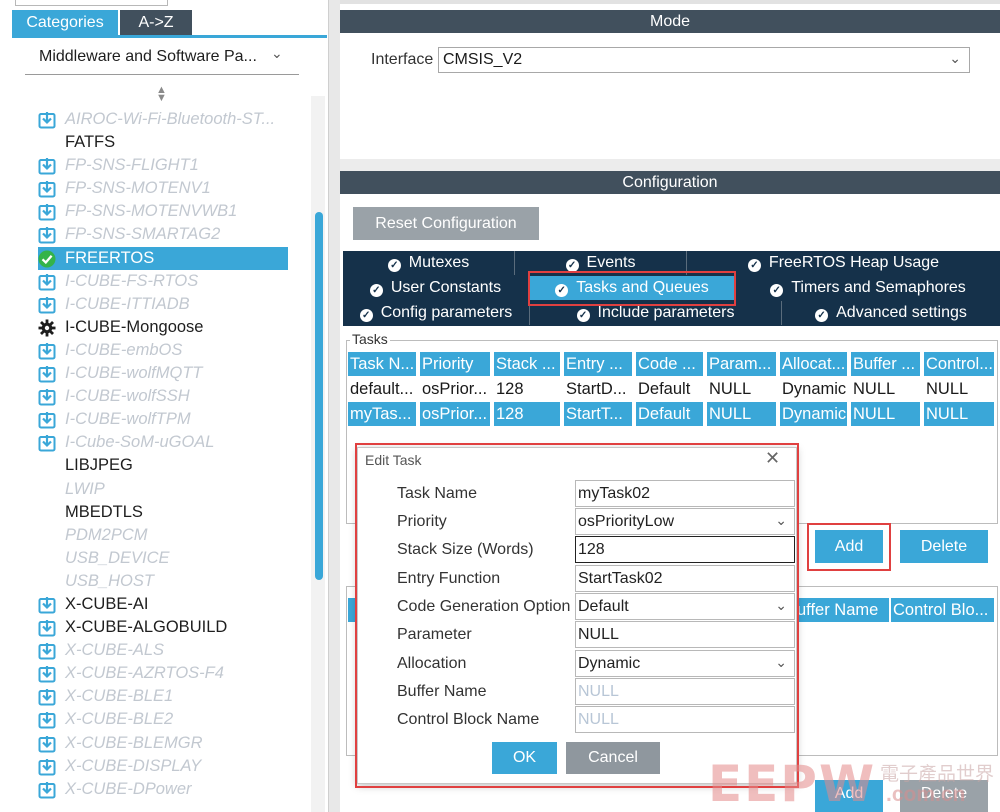 This screenshot has width=1000, height=812. I want to click on reset-configuration-button: Reset Configuration, so click(446, 223).